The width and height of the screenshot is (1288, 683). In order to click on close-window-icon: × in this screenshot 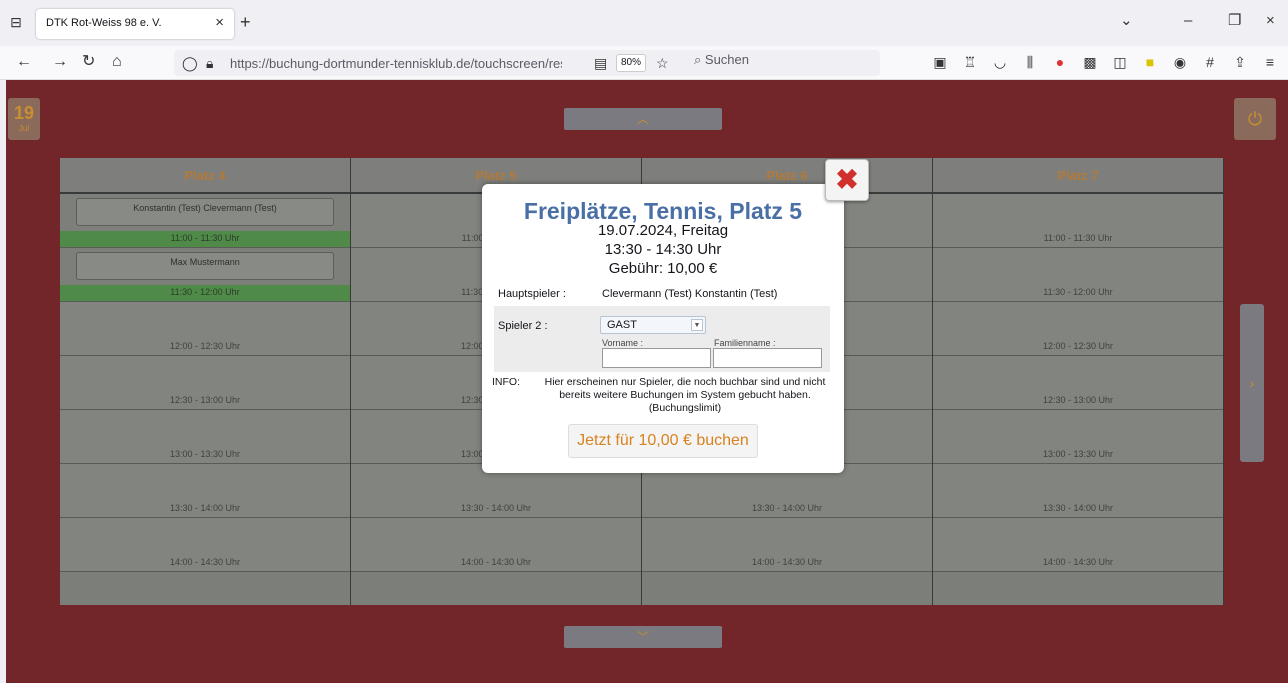, I will do `click(1270, 21)`.